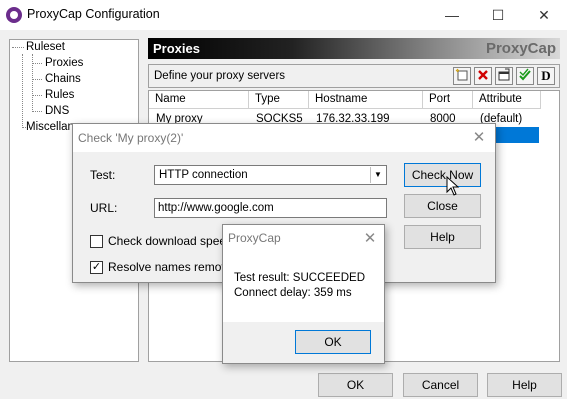 The height and width of the screenshot is (399, 567). Describe the element at coordinates (254, 238) in the screenshot. I see `result-dialog-title: ProxyCap` at that location.